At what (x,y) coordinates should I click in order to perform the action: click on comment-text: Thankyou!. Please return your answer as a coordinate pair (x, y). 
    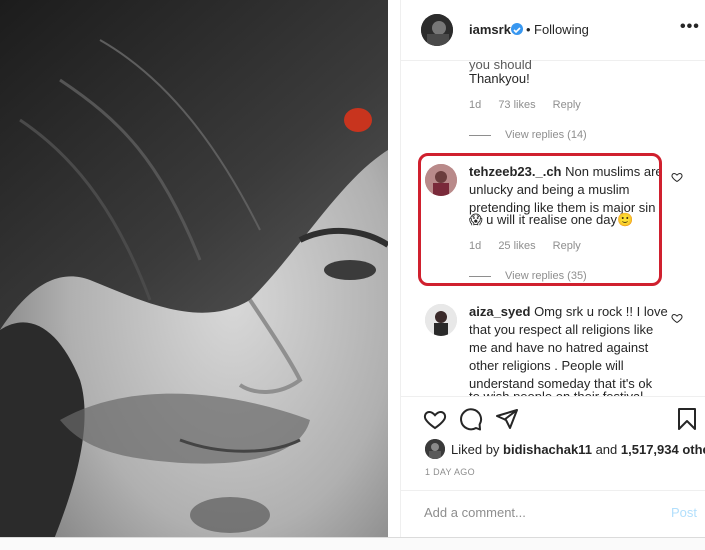
    Looking at the image, I should click on (499, 78).